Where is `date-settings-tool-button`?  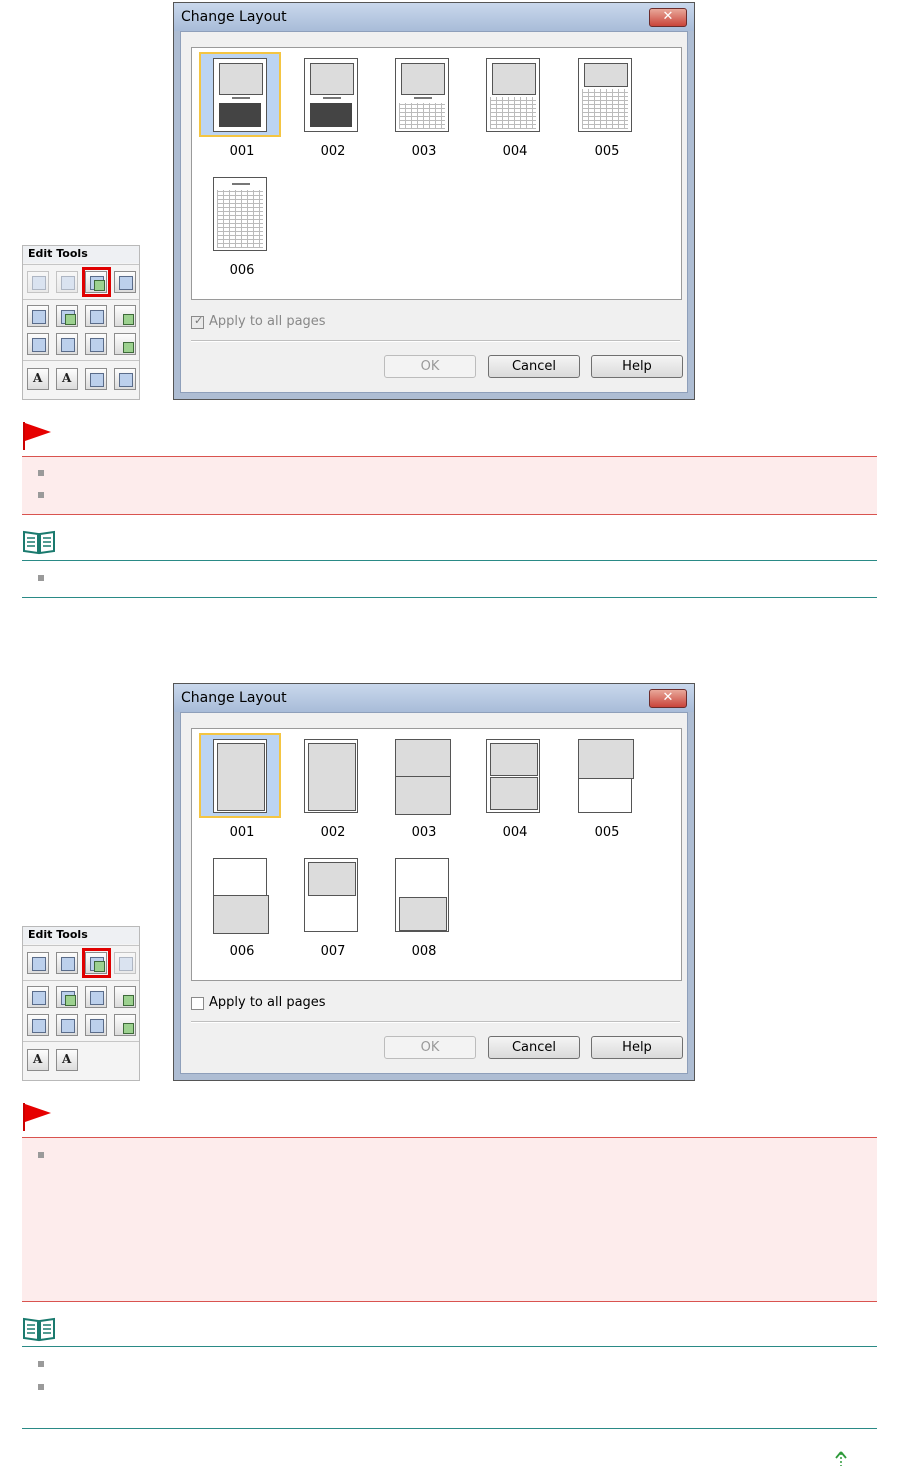 date-settings-tool-button is located at coordinates (96, 379).